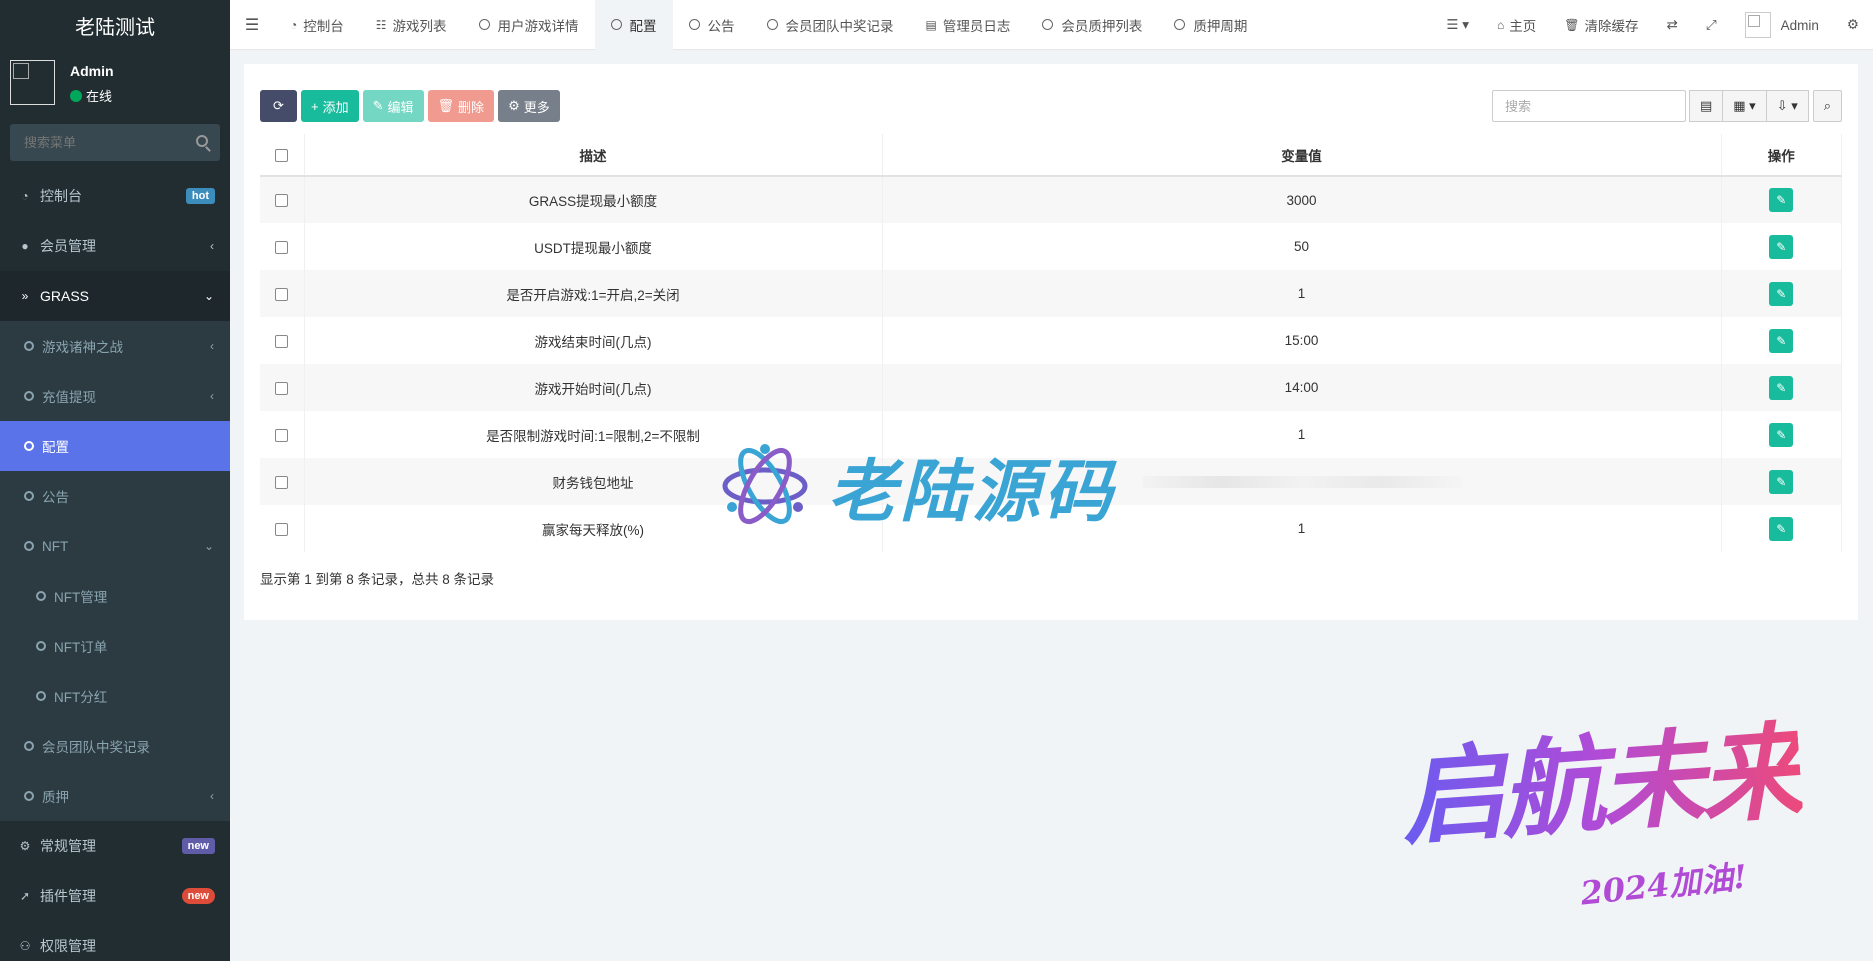 This screenshot has width=1873, height=961. Describe the element at coordinates (1757, 25) in the screenshot. I see `avatar` at that location.